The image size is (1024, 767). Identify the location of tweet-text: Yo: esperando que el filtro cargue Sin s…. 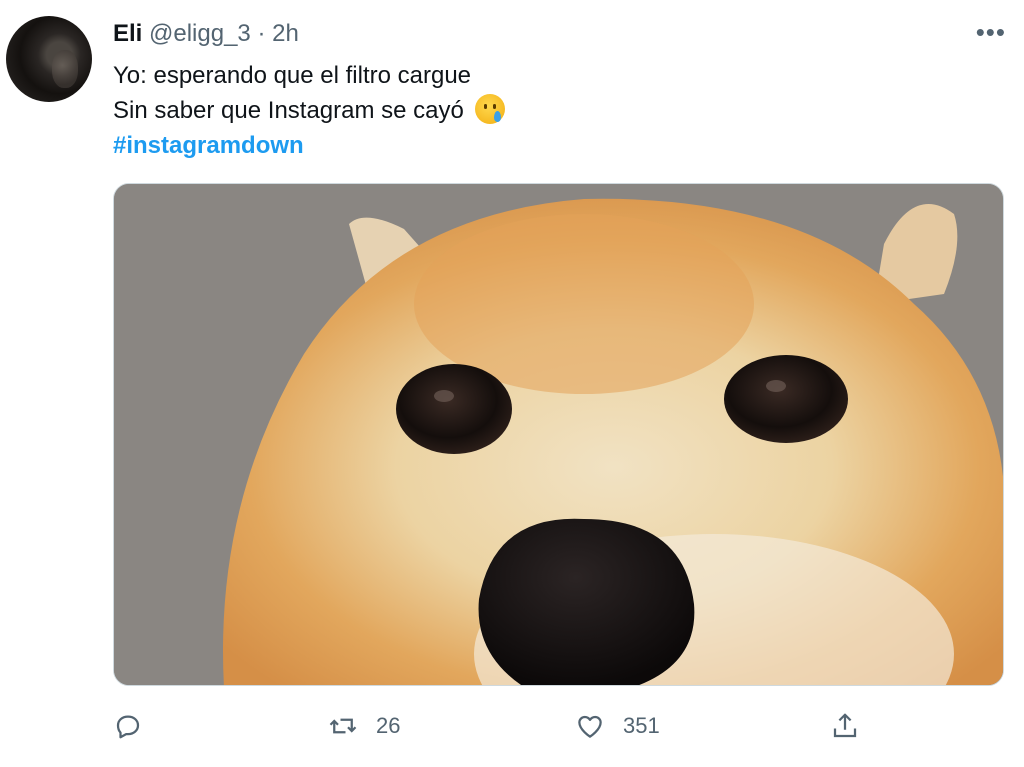
(309, 110).